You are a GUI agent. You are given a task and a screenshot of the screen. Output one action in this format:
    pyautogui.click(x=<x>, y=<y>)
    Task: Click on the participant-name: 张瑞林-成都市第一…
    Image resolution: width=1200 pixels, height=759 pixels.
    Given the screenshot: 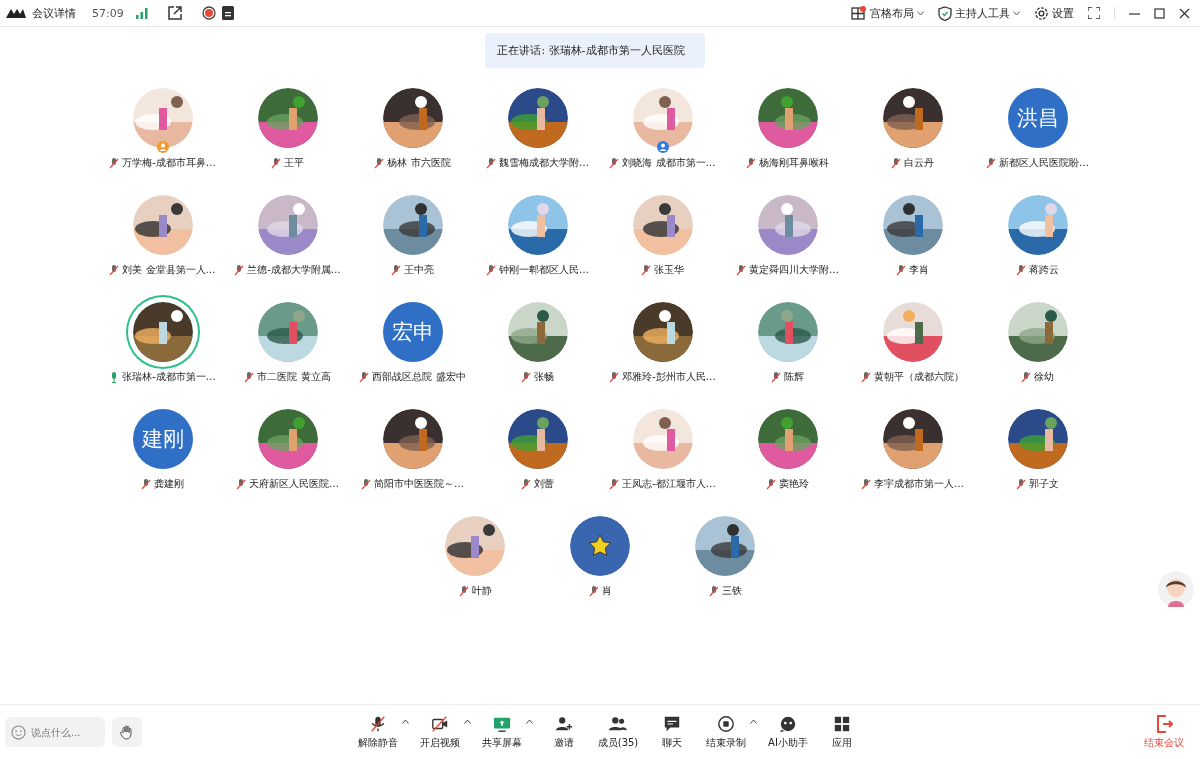 What is the action you would take?
    pyautogui.click(x=169, y=377)
    